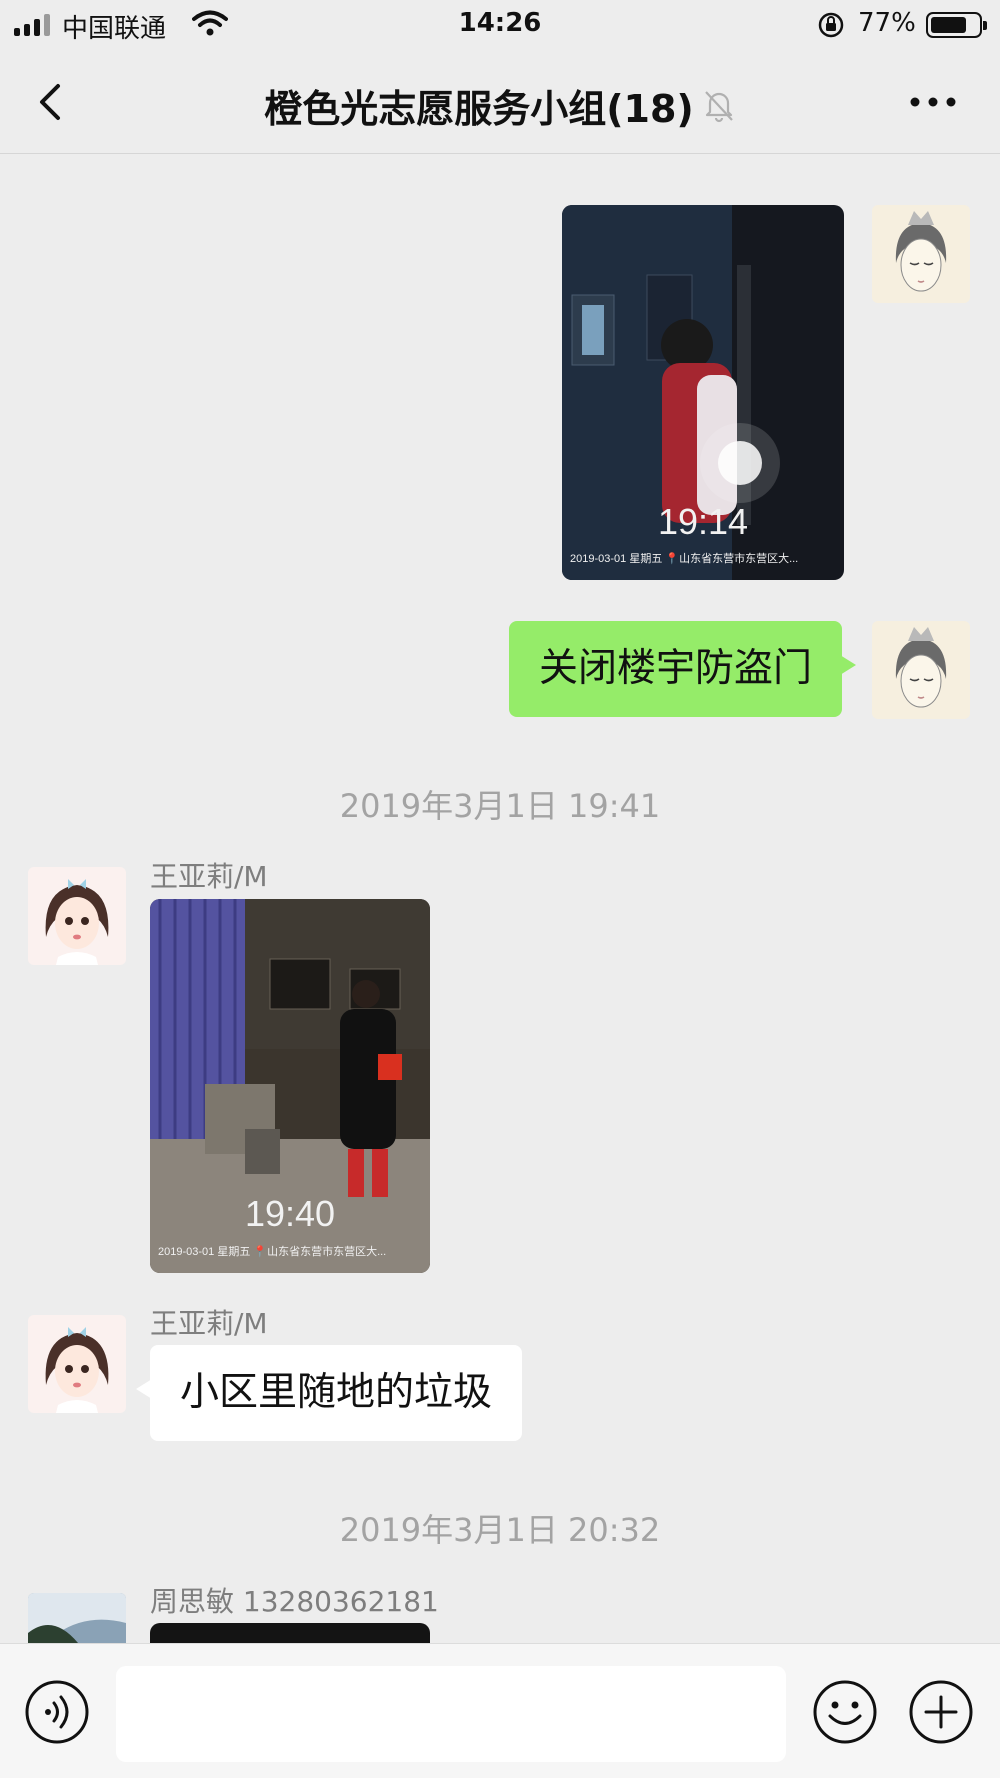 The height and width of the screenshot is (1778, 1000). I want to click on plus-button, so click(941, 1712).